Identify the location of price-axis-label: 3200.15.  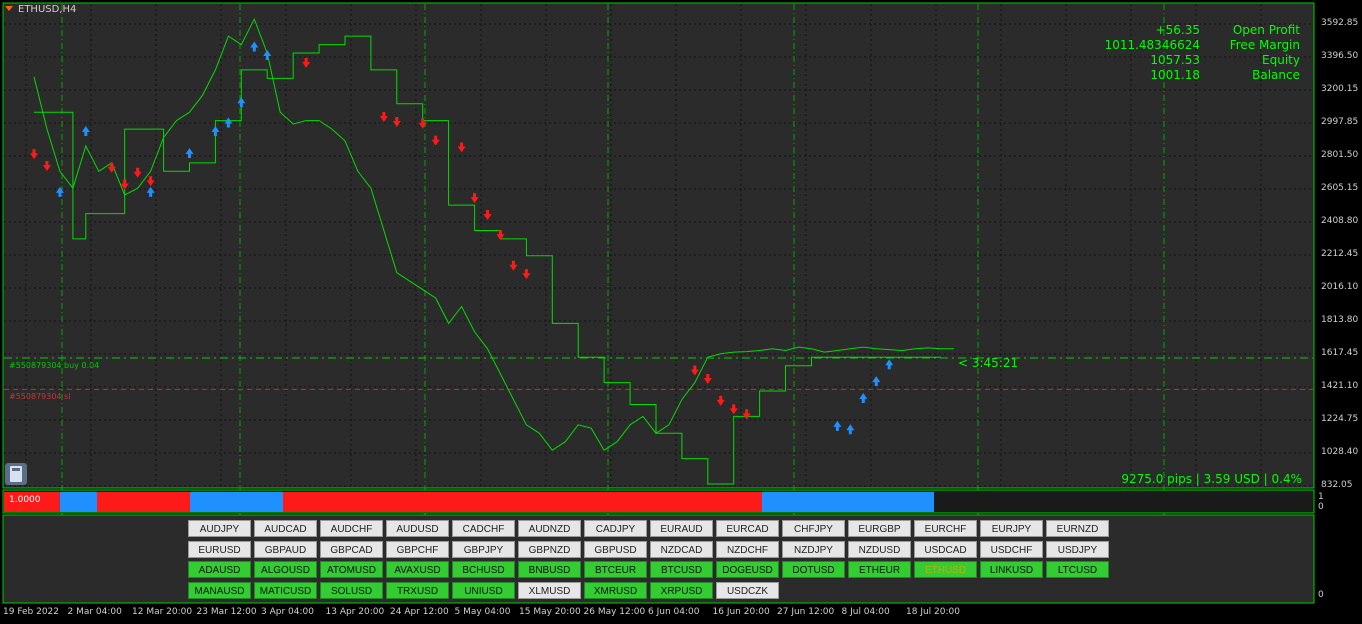
(1340, 89).